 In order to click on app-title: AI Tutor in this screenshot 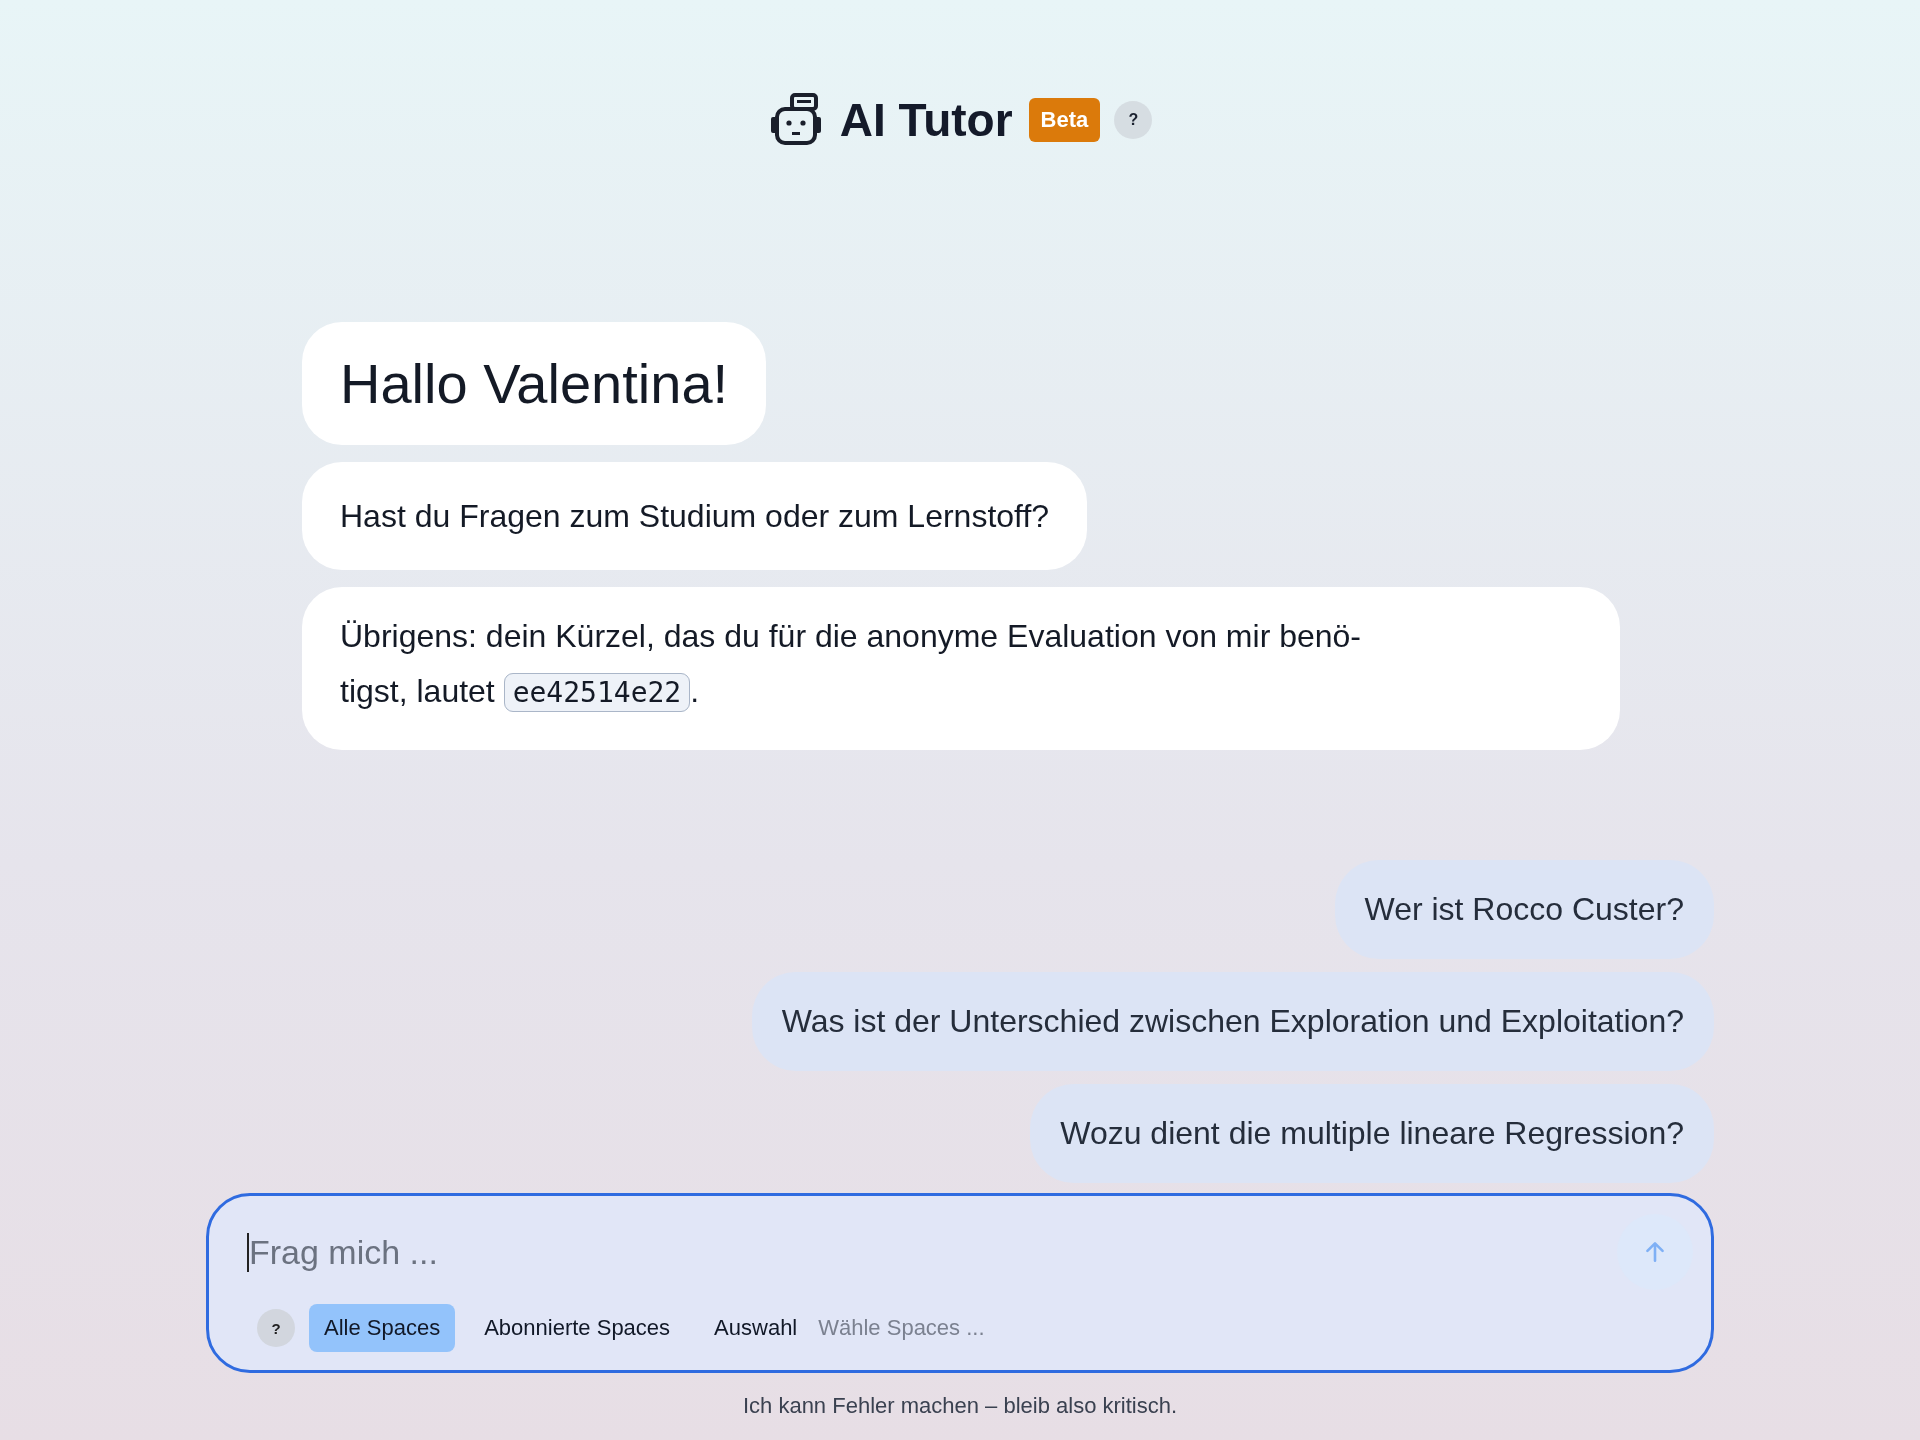, I will do `click(926, 120)`.